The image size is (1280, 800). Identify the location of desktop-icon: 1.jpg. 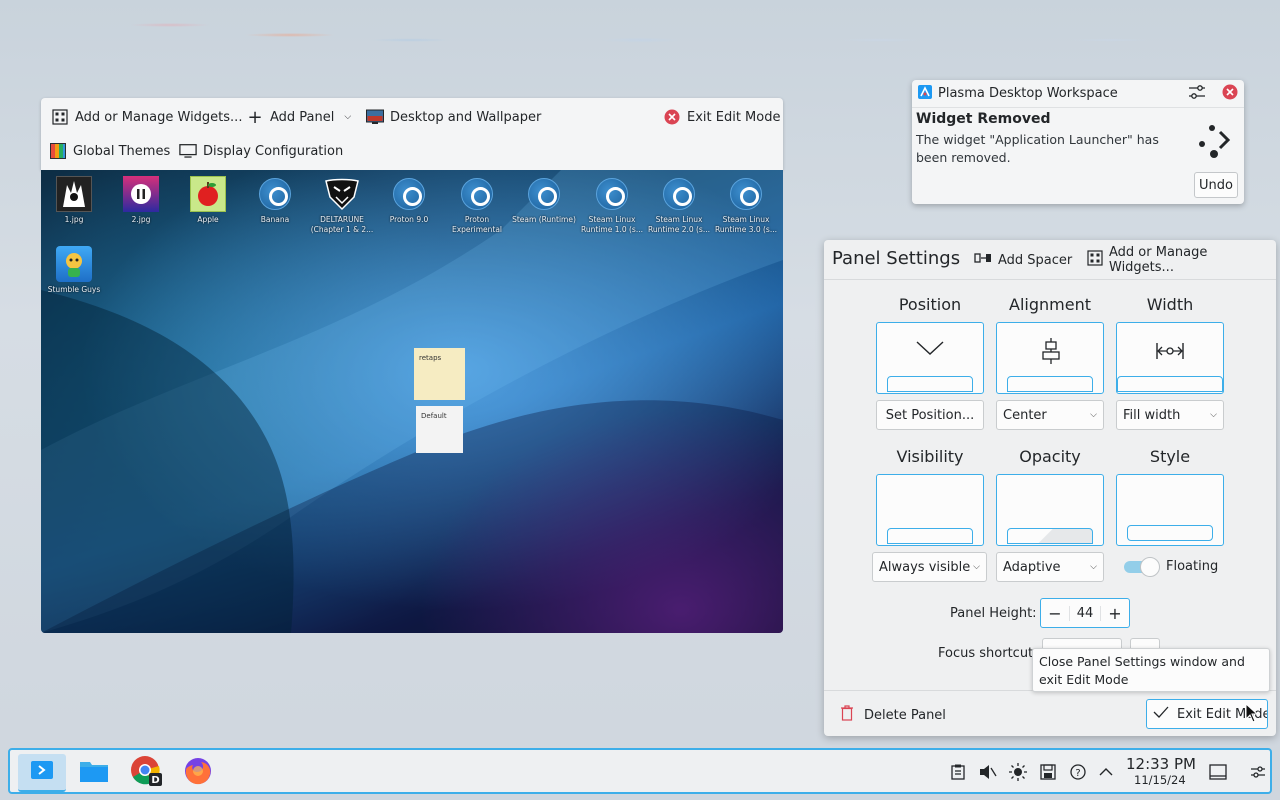
(74, 200).